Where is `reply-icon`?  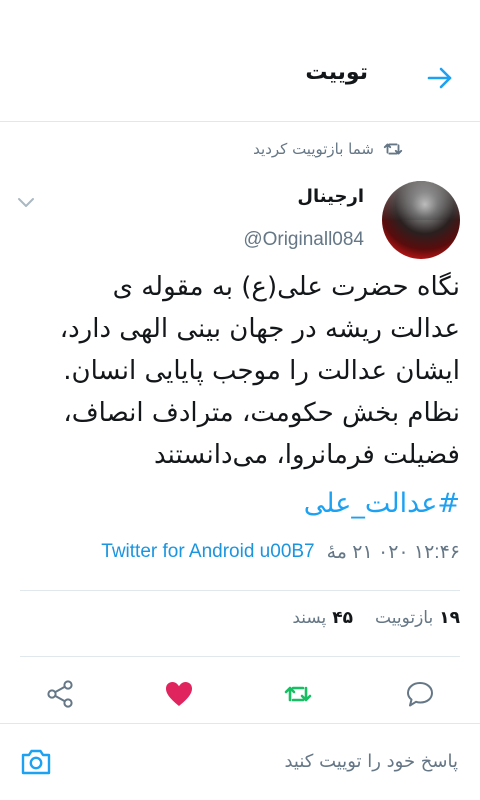
reply-icon is located at coordinates (420, 694).